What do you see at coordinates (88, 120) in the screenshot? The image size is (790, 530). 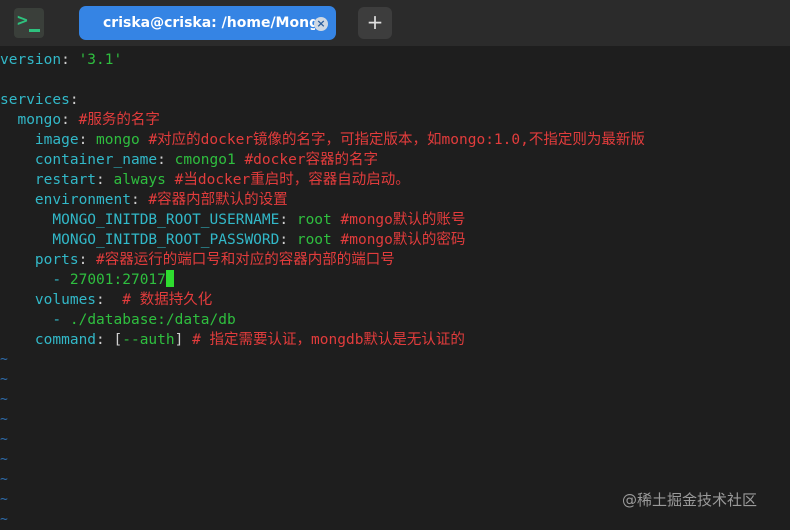 I see `code-line: mongo: #服务的名字` at bounding box center [88, 120].